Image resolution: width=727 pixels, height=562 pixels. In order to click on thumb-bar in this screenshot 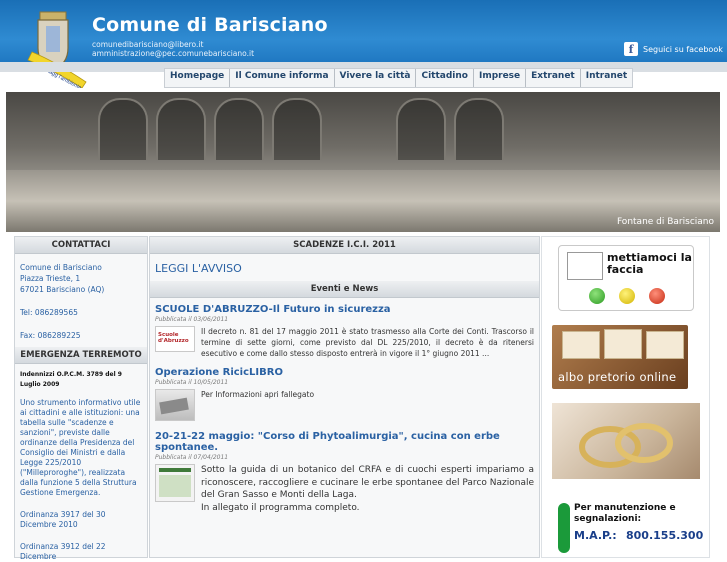, I will do `click(175, 470)`.